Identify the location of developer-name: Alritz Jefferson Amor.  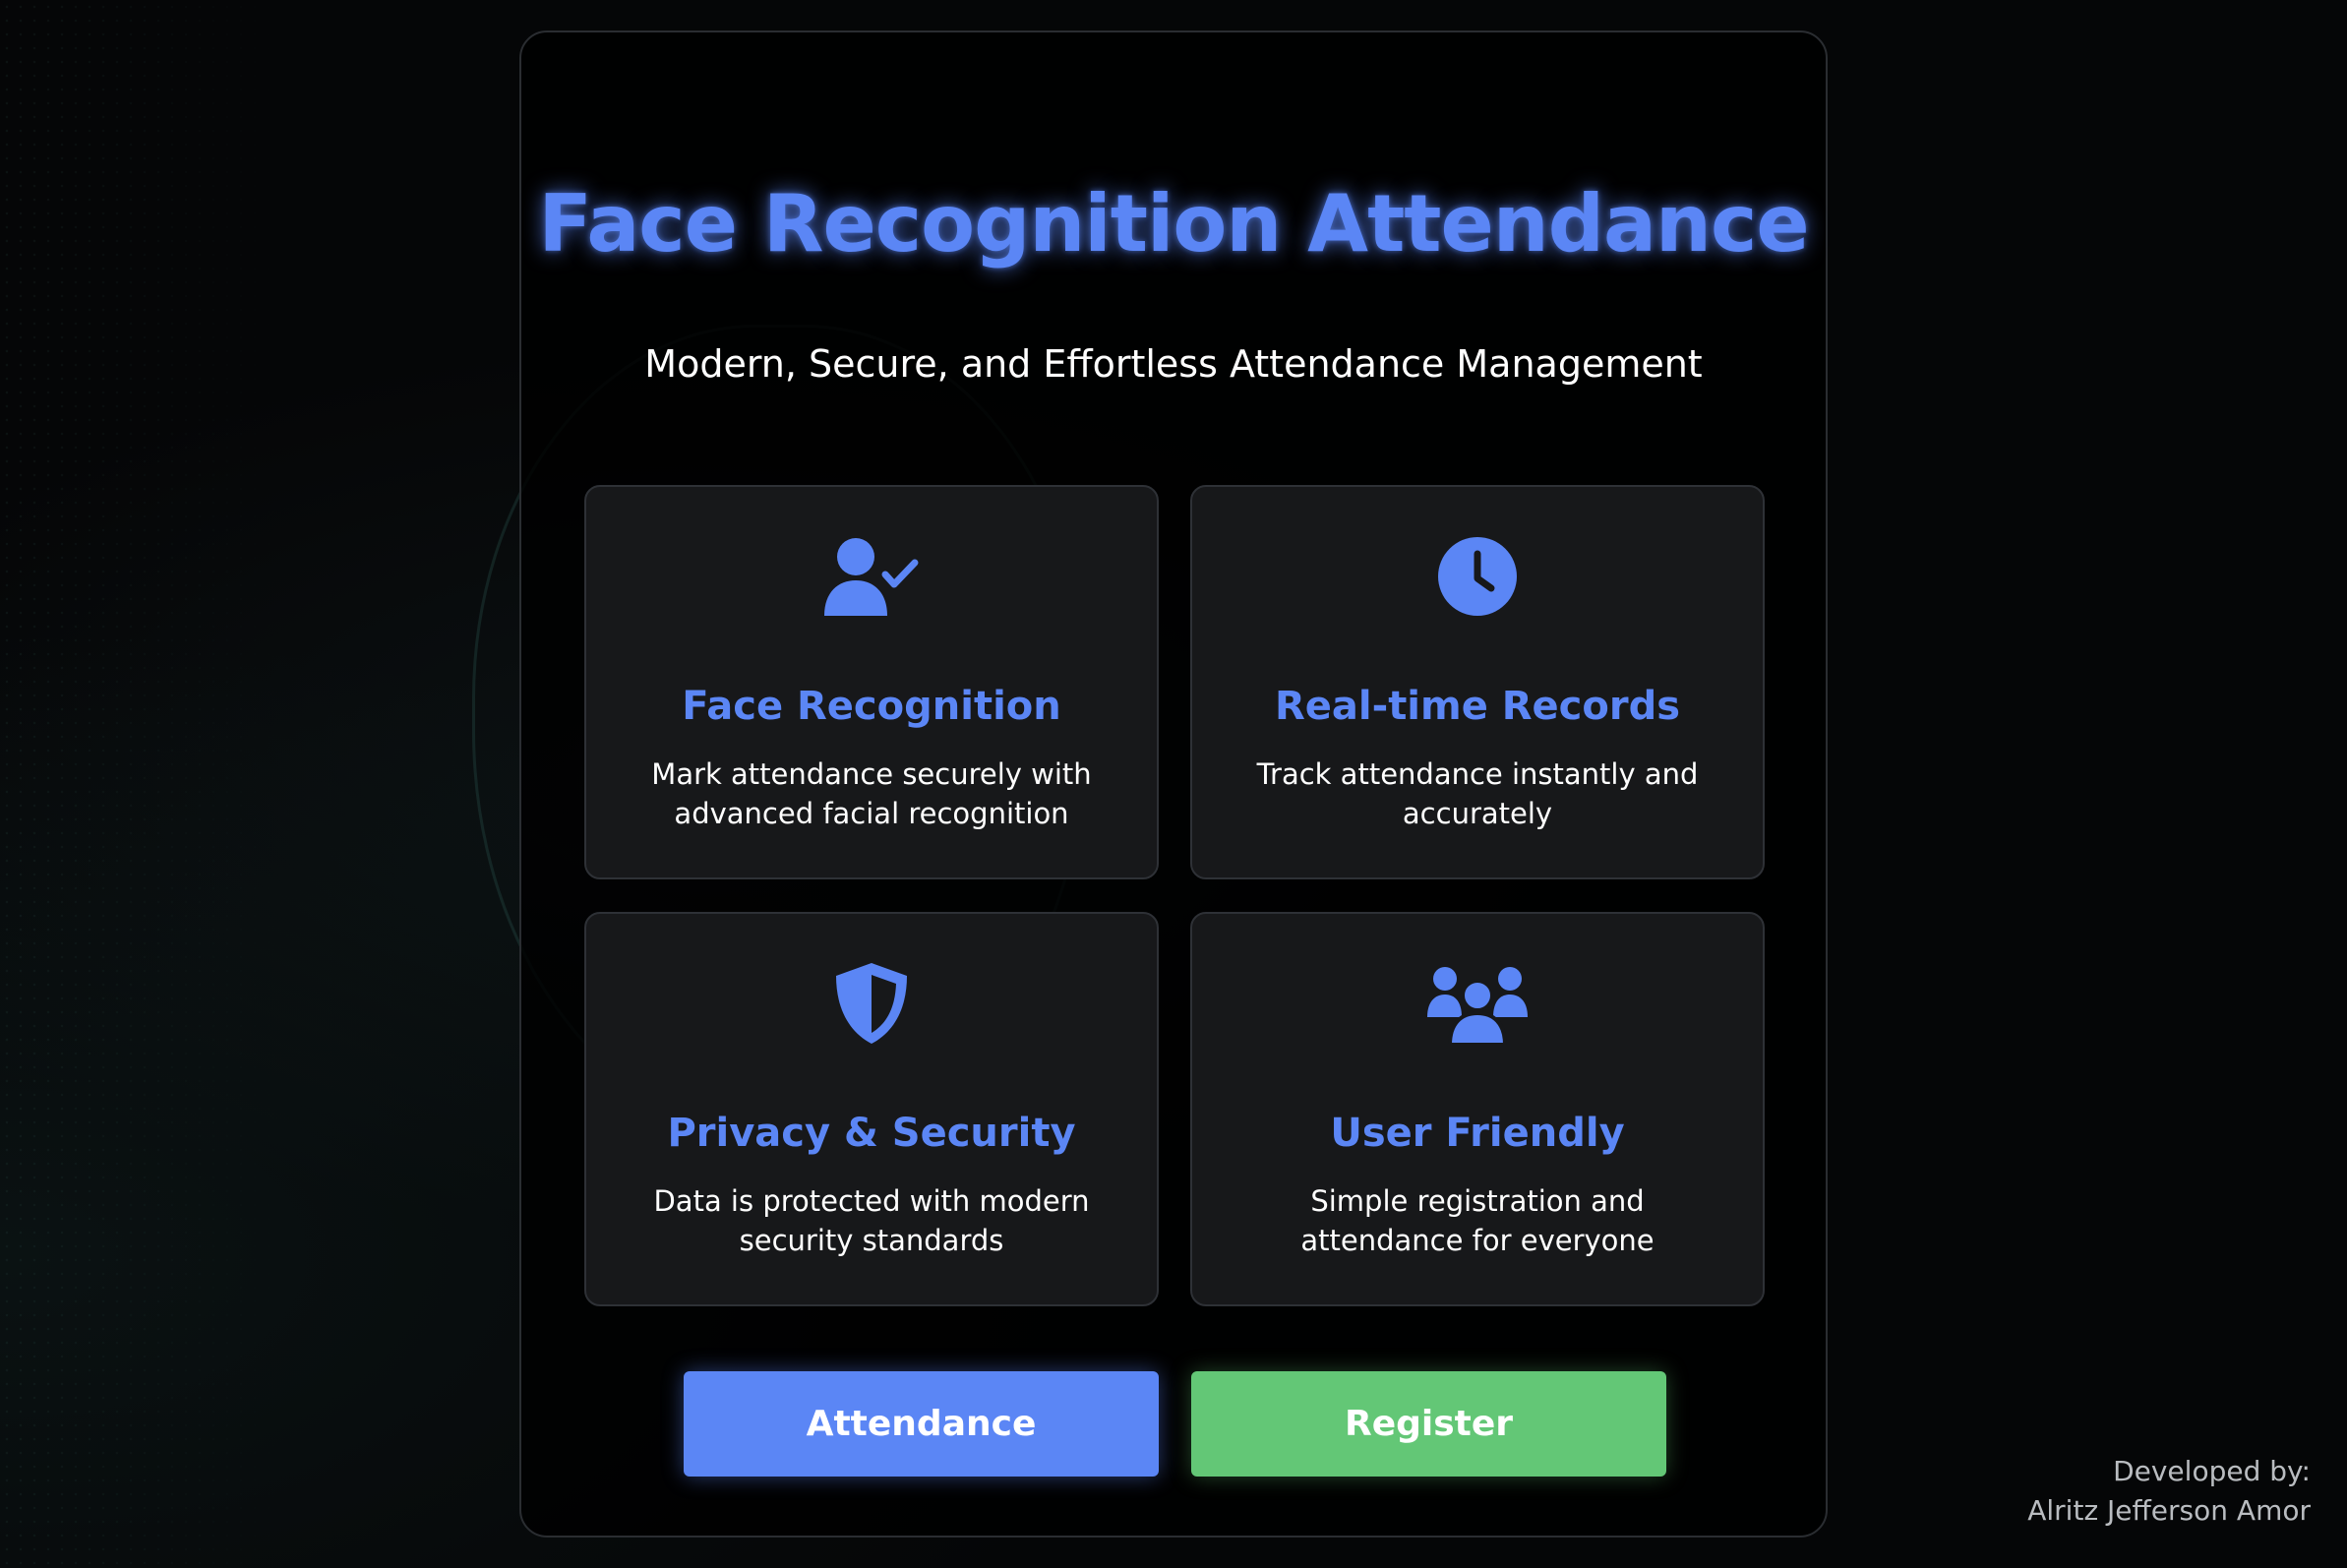
(2169, 1510).